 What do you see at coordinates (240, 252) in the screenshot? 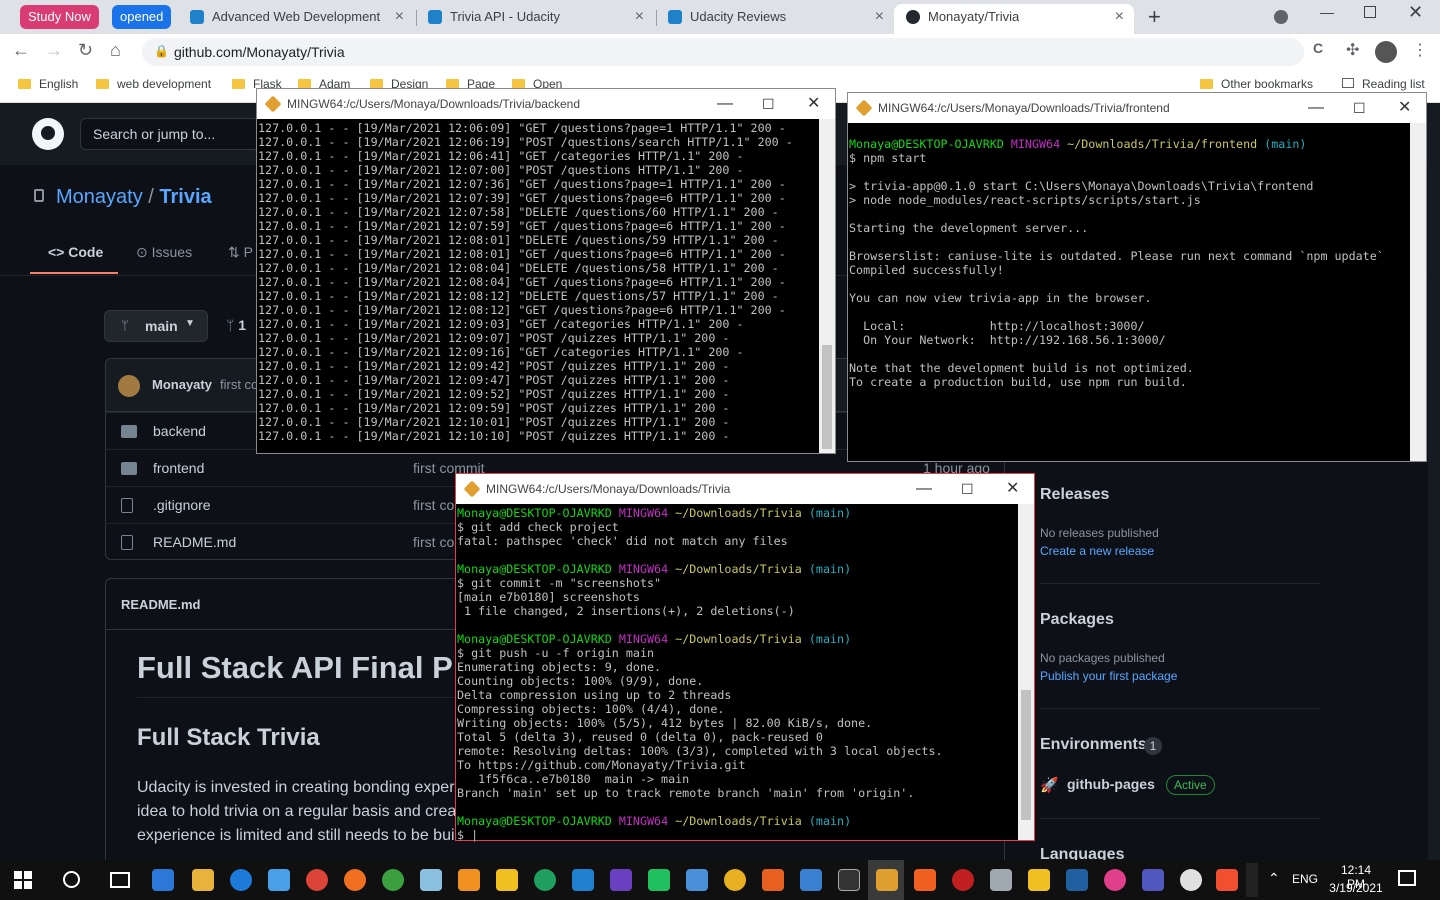
I see `tab-pull-requests: ⇅ P` at bounding box center [240, 252].